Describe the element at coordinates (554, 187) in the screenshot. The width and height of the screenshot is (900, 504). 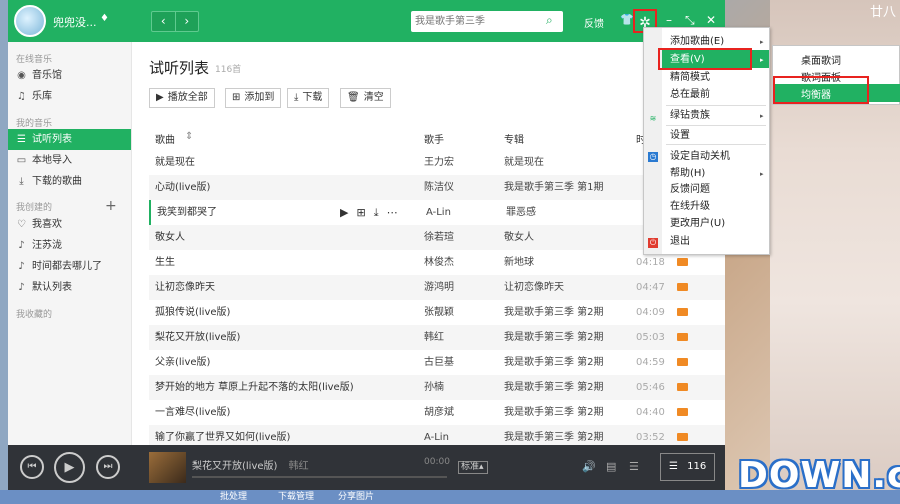
I see `song-album: 我是歌手第三季 第1期` at that location.